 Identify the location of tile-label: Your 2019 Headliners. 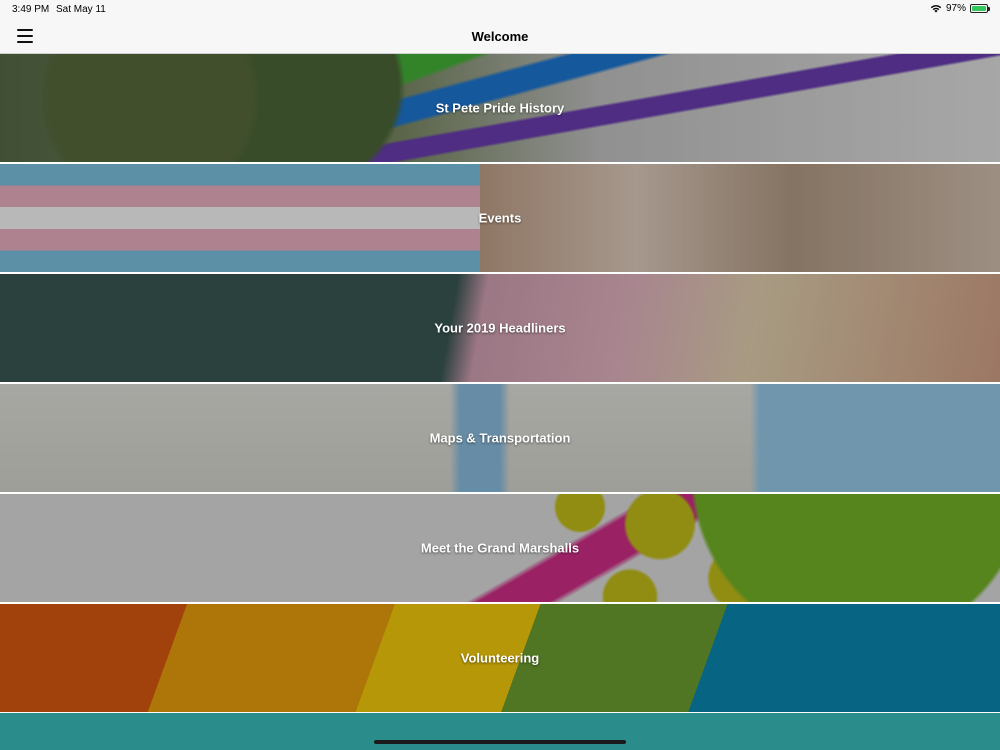
(500, 328).